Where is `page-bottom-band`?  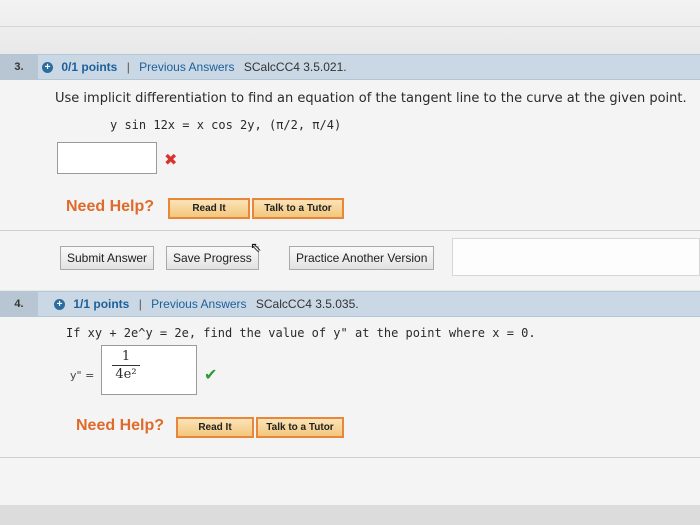 page-bottom-band is located at coordinates (350, 515).